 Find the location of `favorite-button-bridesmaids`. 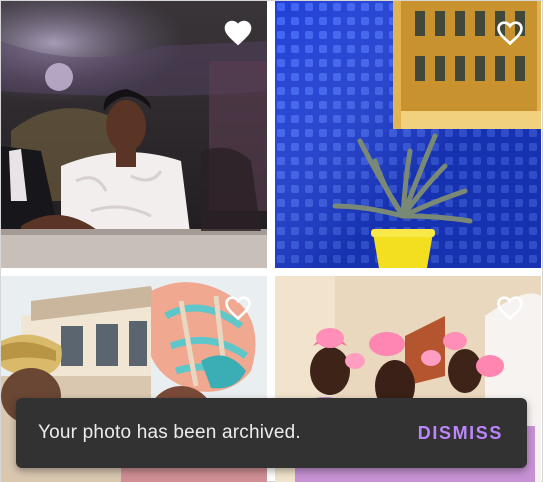

favorite-button-bridesmaids is located at coordinates (510, 307).